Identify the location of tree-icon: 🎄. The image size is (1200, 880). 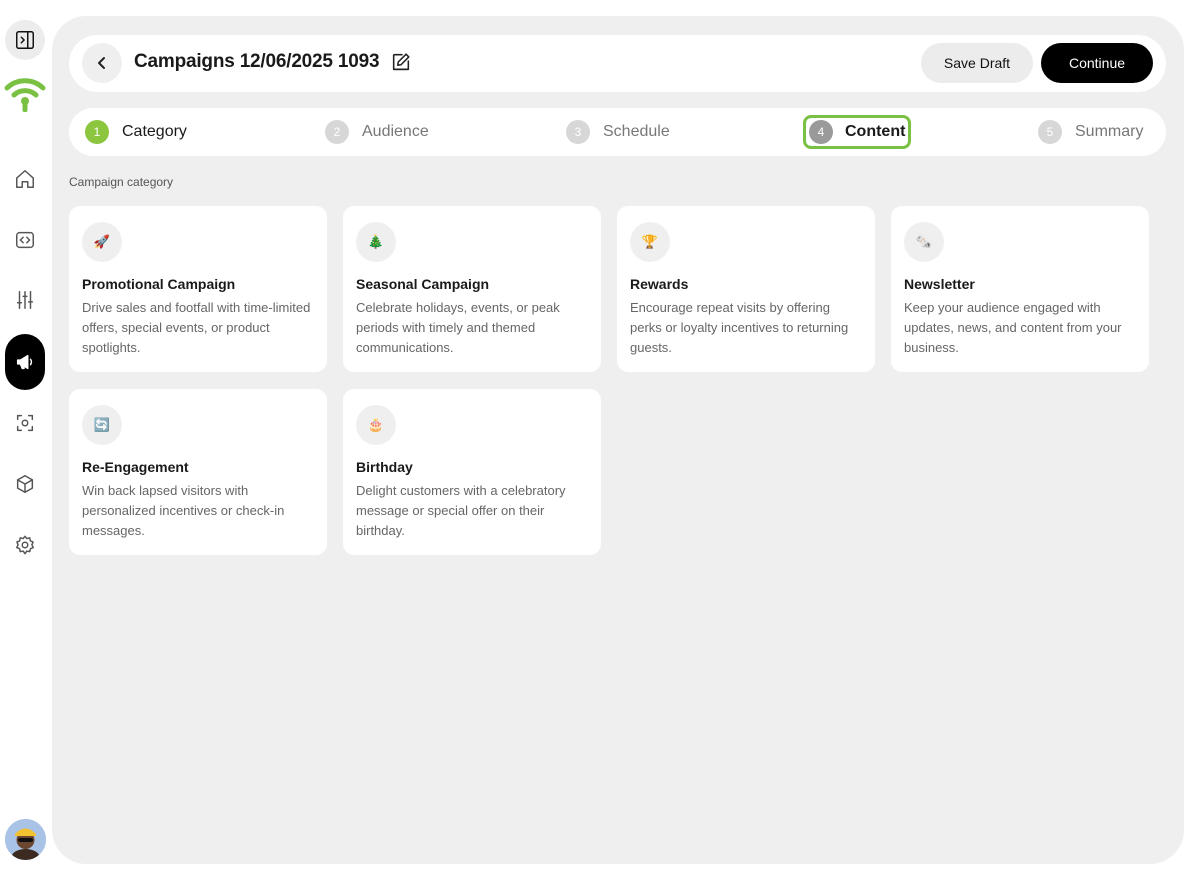
(376, 242).